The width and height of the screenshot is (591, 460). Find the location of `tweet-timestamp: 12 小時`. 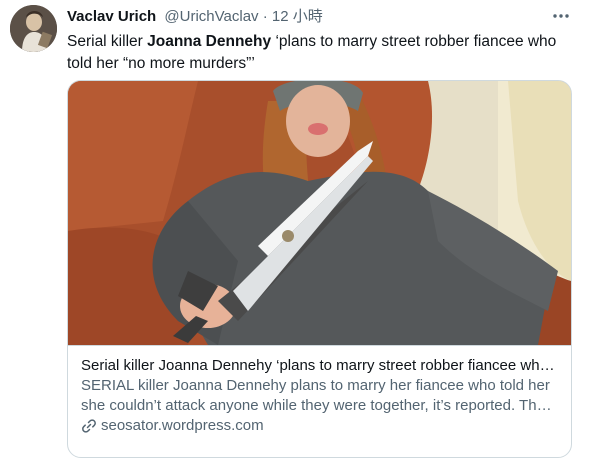

tweet-timestamp: 12 小時 is located at coordinates (297, 16).